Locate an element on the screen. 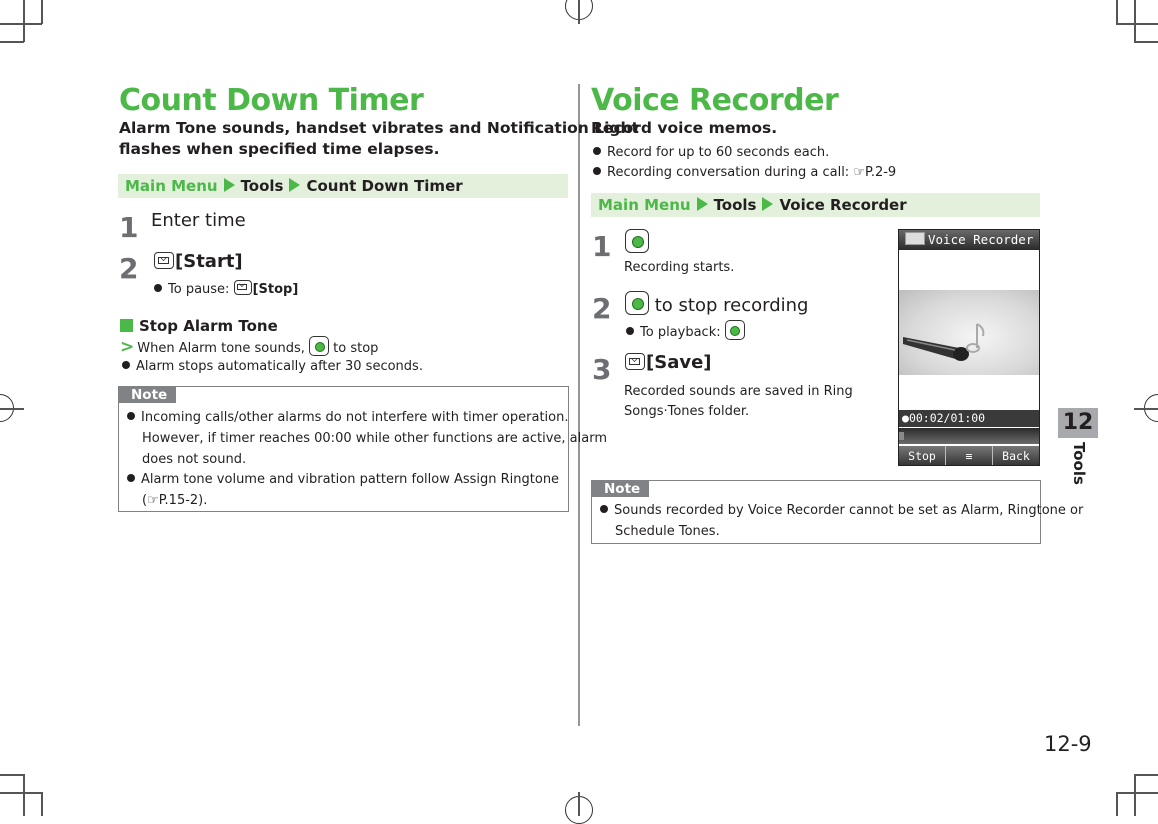  note-line: (☞P.15-2). is located at coordinates (174, 500).